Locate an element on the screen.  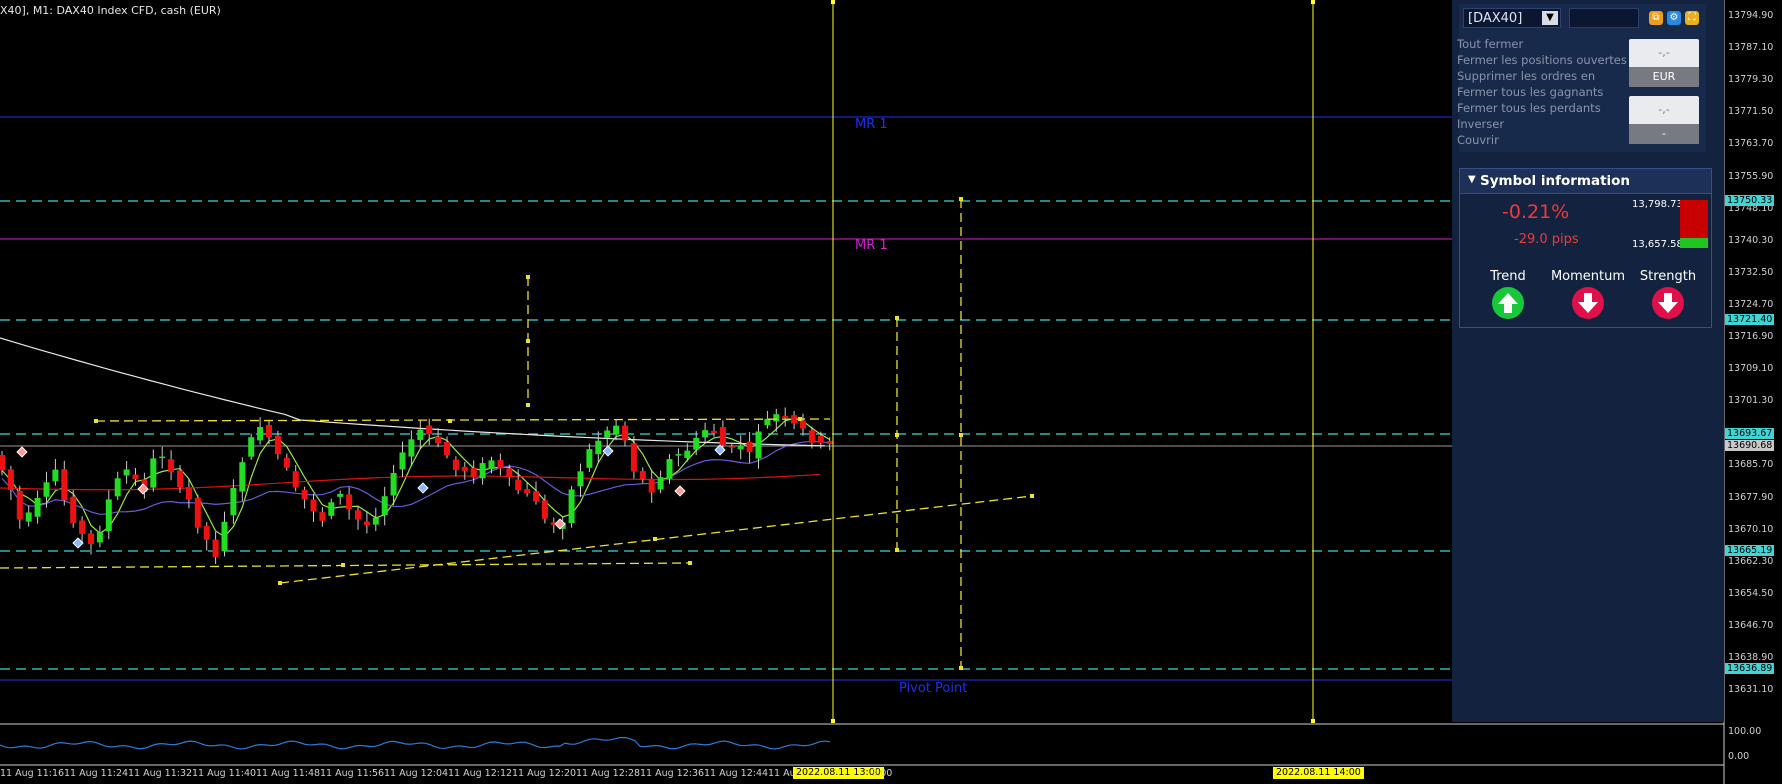
price-axis-label: 13755.90 is located at coordinates (1751, 176).